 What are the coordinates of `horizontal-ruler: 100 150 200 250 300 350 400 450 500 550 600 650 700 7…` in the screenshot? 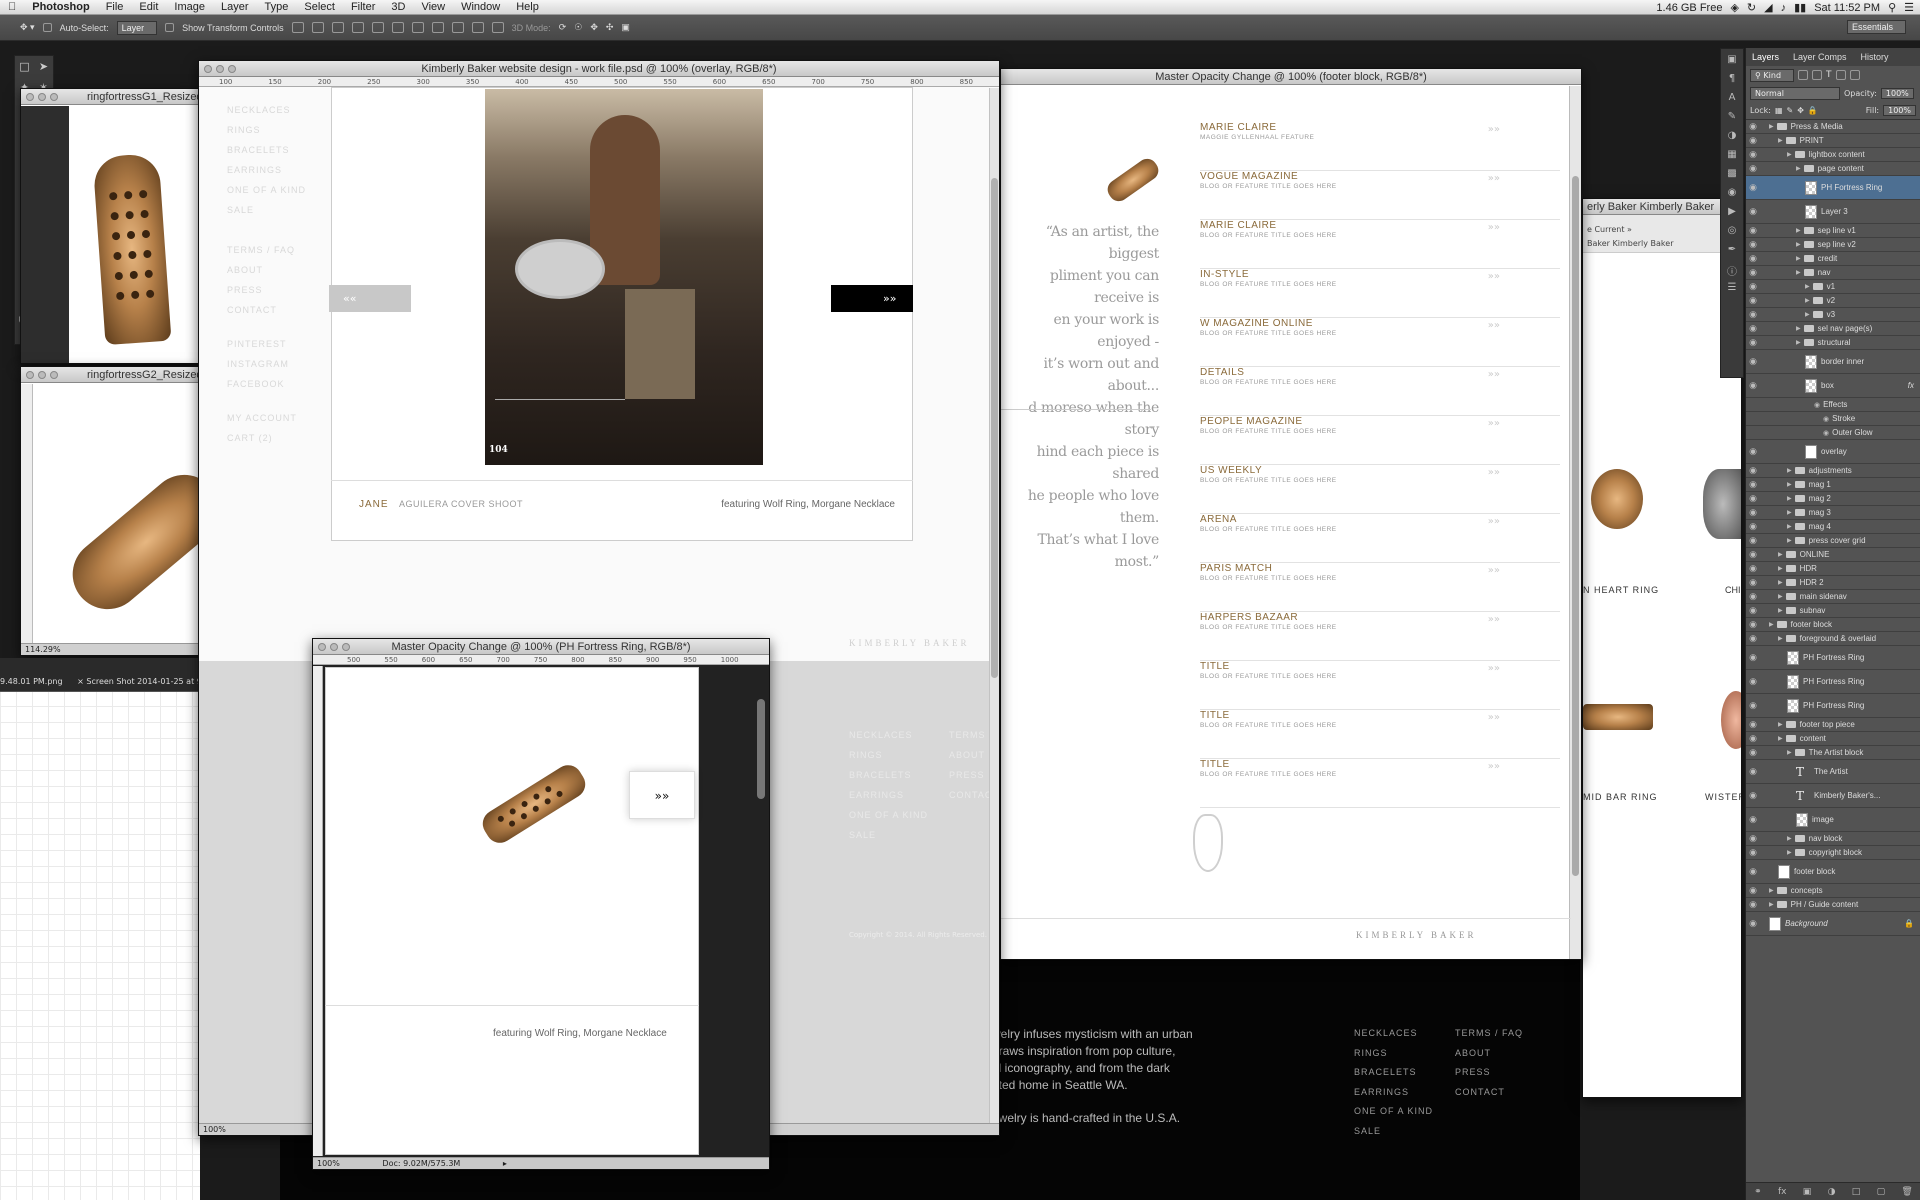 It's located at (599, 82).